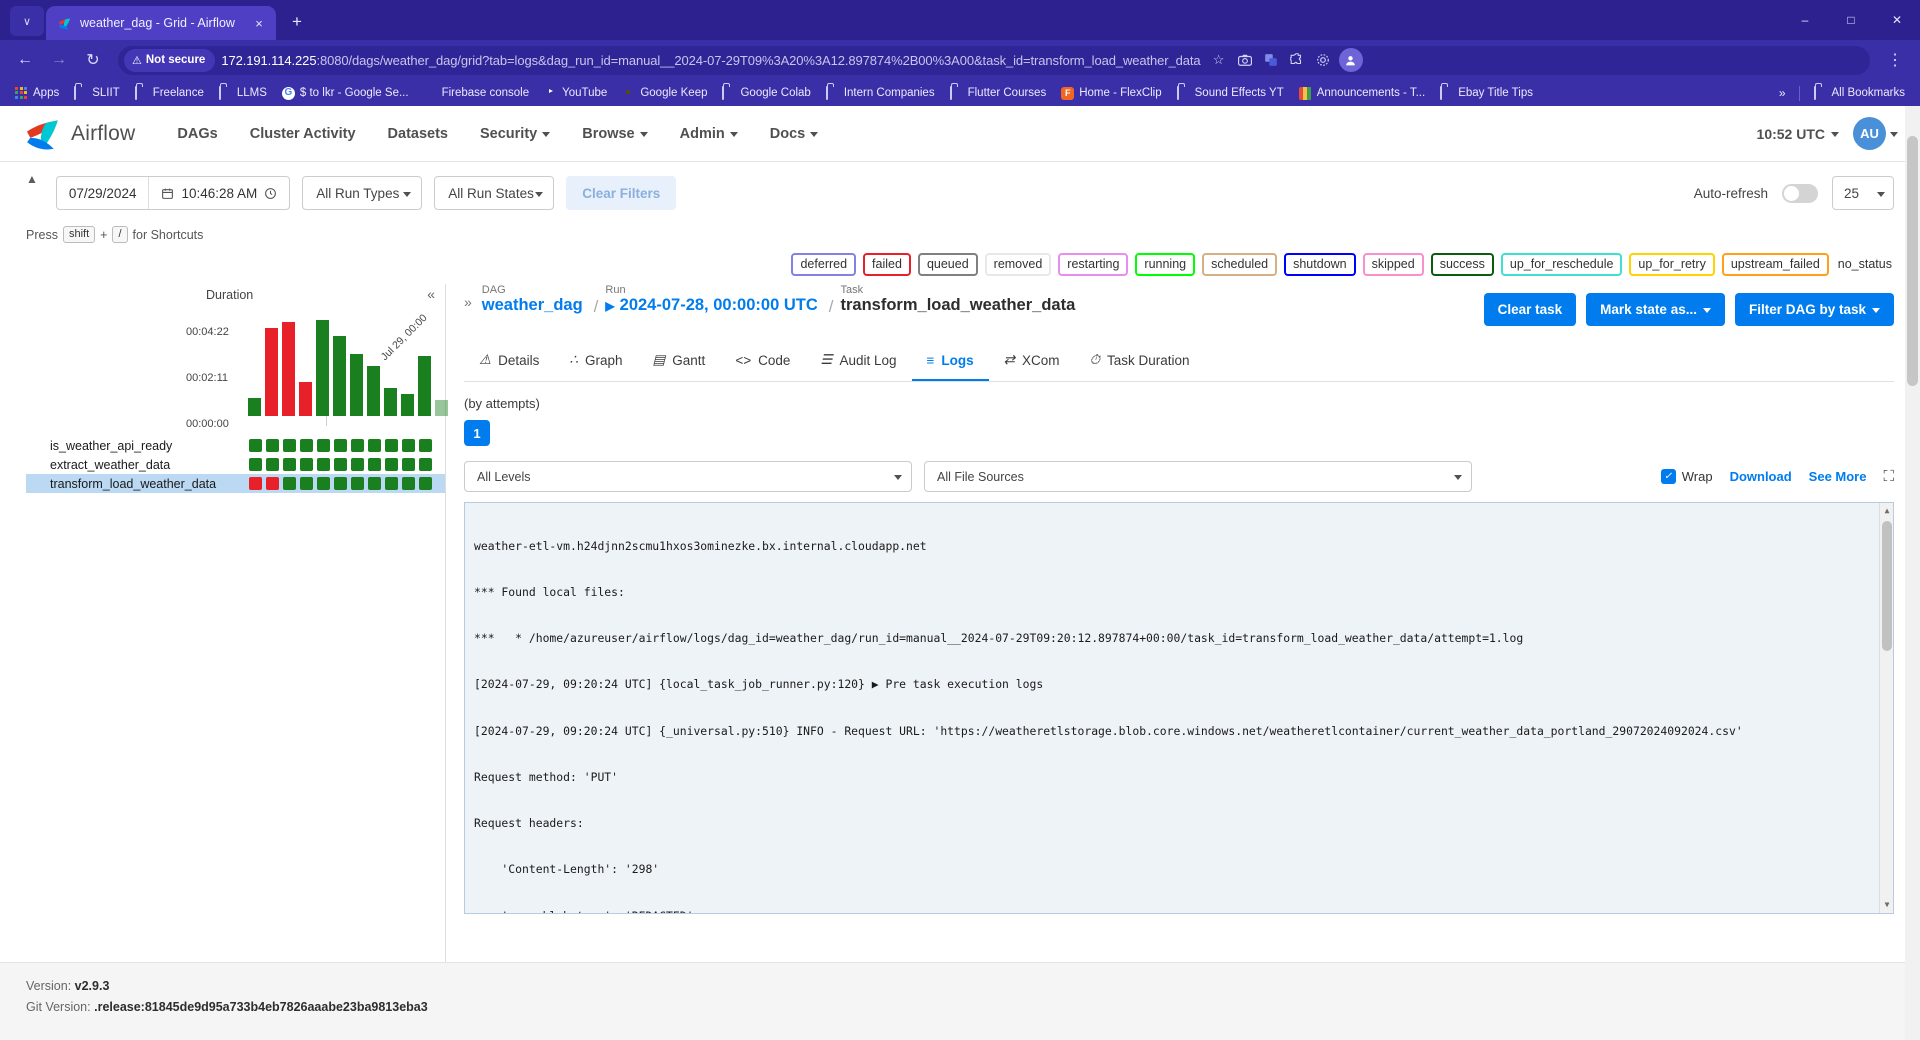  What do you see at coordinates (494, 193) in the screenshot?
I see `run-state-select: All Run States` at bounding box center [494, 193].